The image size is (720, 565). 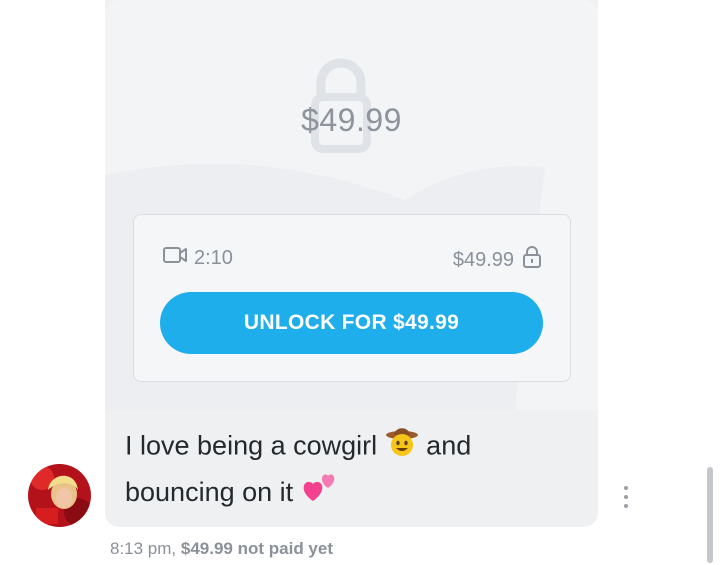 I want to click on price-with-lock: $49.99, so click(x=497, y=260).